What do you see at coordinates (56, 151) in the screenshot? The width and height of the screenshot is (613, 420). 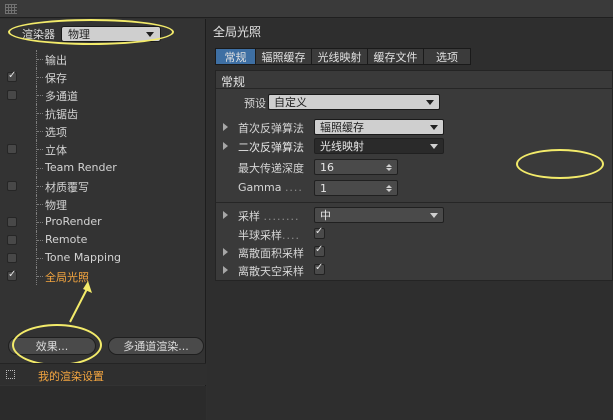 I see `tree-item-label: 立体` at bounding box center [56, 151].